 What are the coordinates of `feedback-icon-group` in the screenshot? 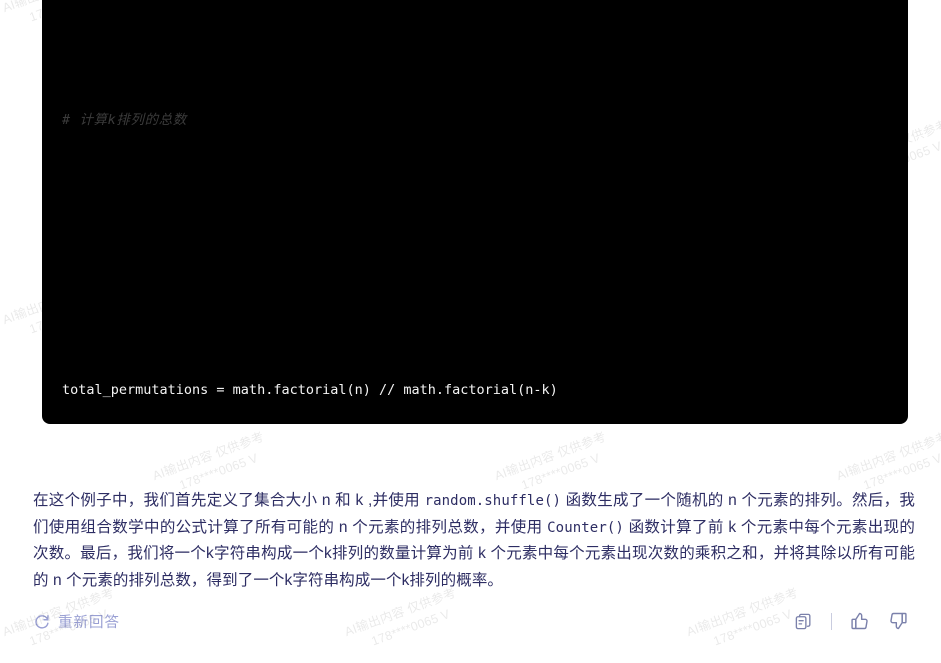 It's located at (850, 621).